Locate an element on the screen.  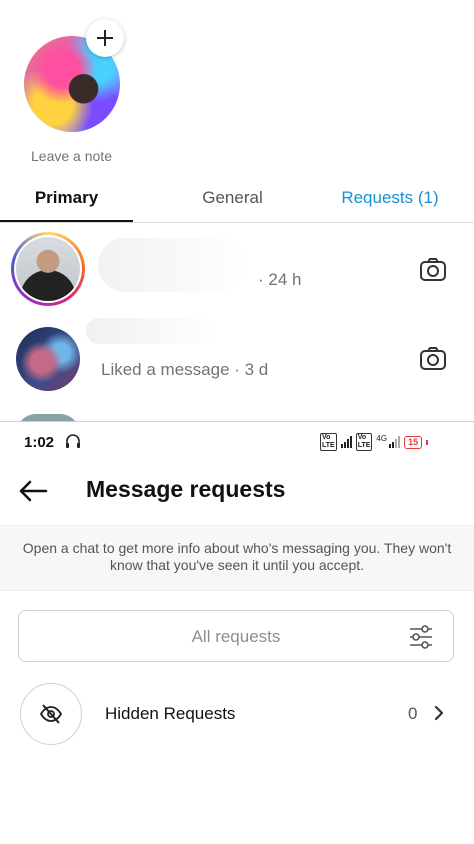
conversation-meta: Liked a message · 3 d is located at coordinates (185, 369).